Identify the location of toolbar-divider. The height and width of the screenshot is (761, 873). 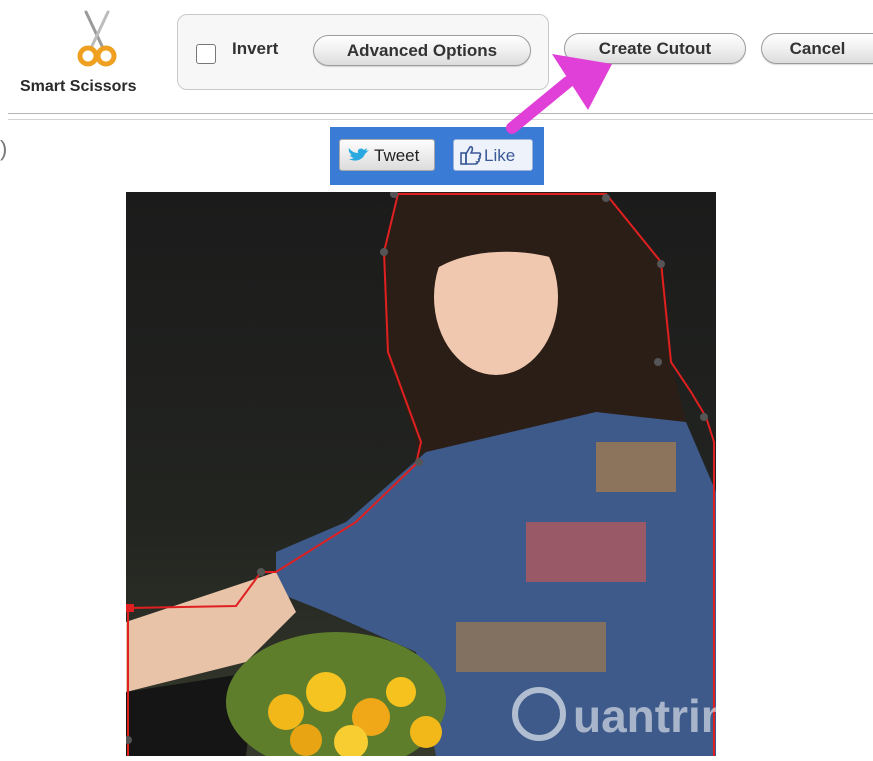
(440, 113).